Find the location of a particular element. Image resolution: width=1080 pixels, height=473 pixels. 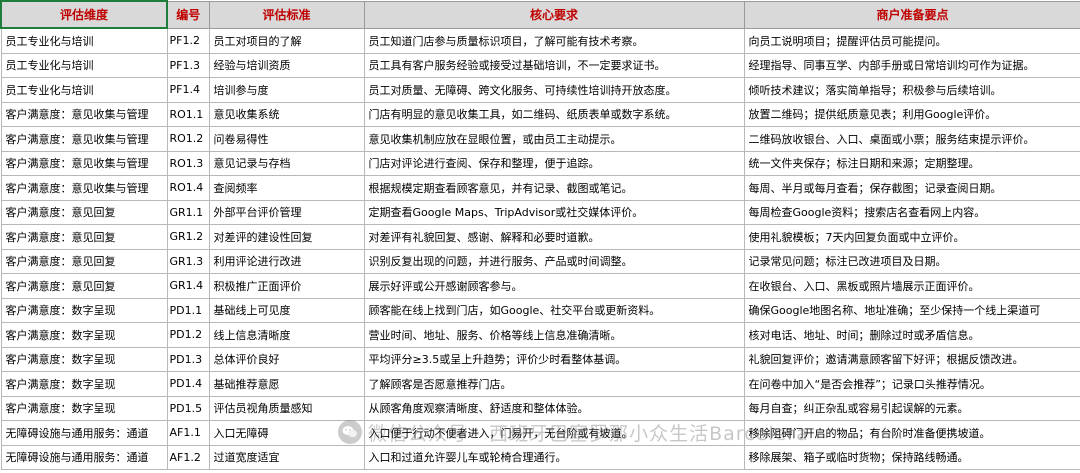

cell-code: GR1.1 is located at coordinates (188, 212).